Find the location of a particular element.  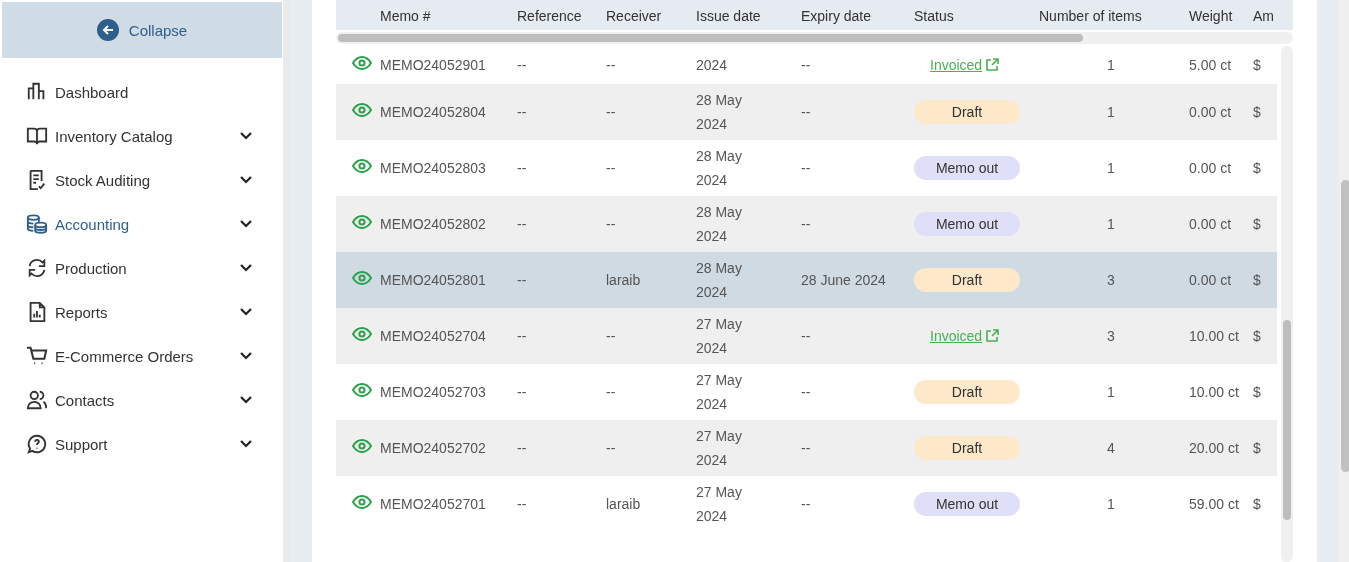

column-header: Receiver is located at coordinates (651, 19).